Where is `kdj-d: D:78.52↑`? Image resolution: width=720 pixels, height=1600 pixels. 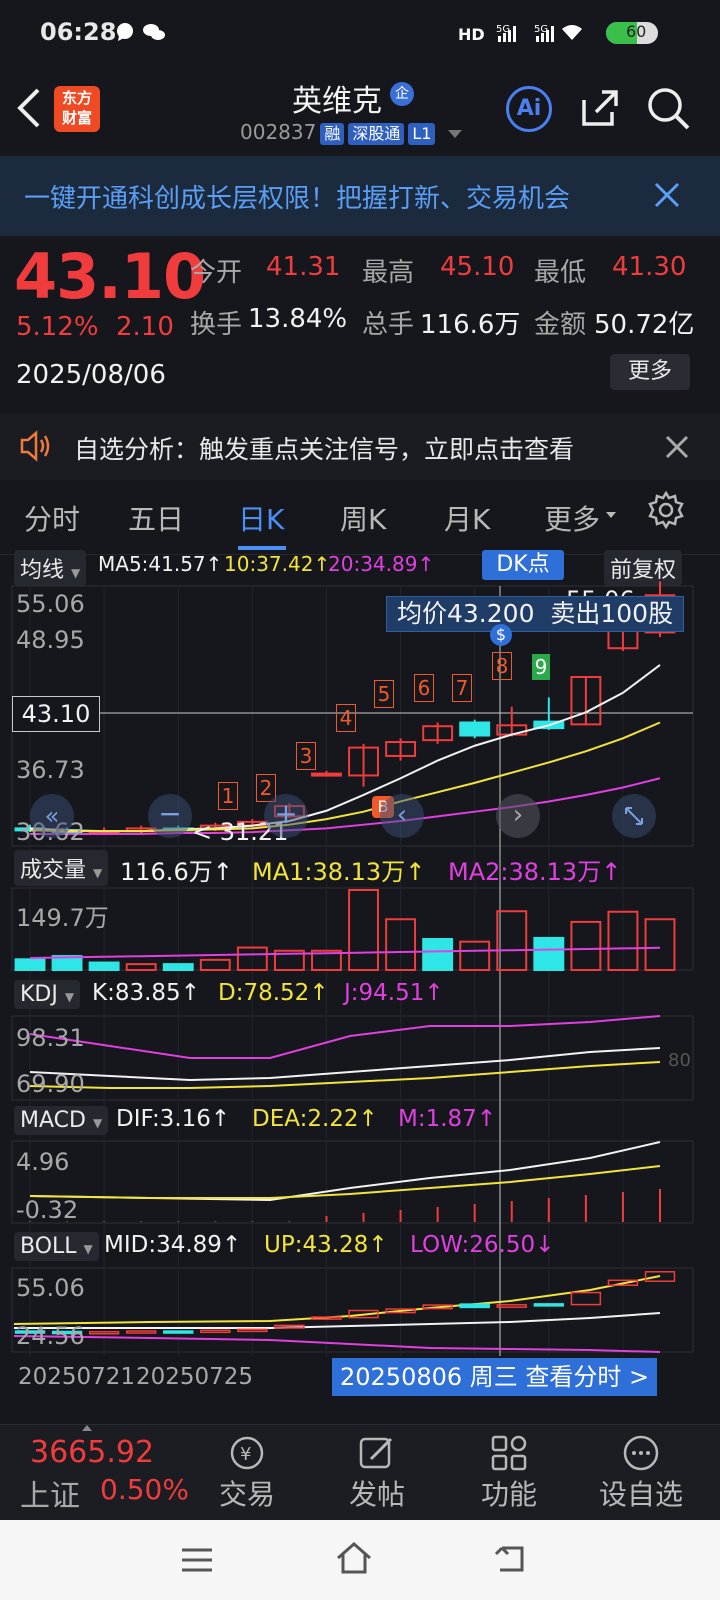
kdj-d: D:78.52↑ is located at coordinates (273, 993).